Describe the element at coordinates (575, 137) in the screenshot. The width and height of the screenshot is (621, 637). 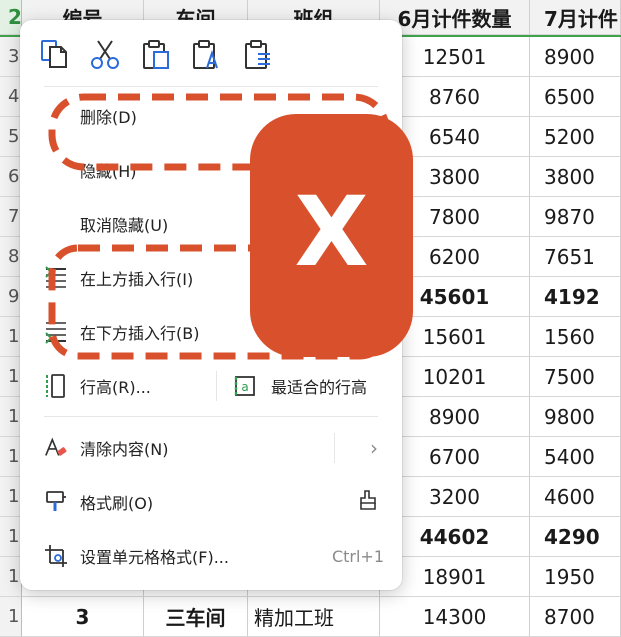
I see `cell-july-qty: 5200` at that location.